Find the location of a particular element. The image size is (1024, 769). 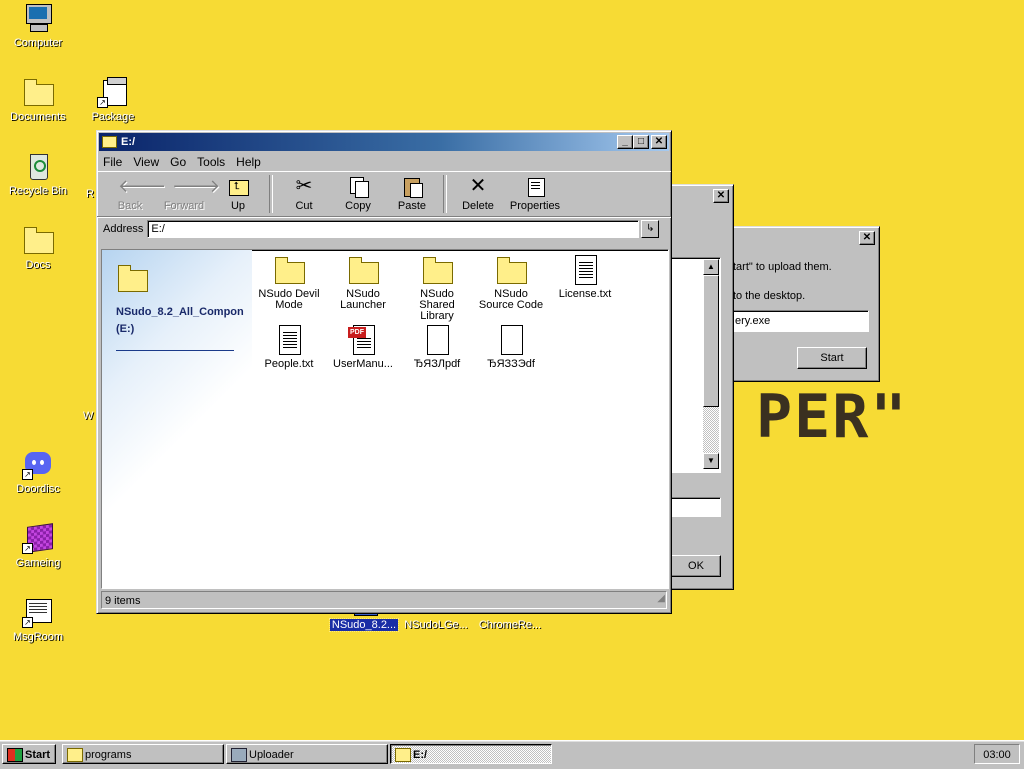

window-title: E:/ is located at coordinates (128, 142).